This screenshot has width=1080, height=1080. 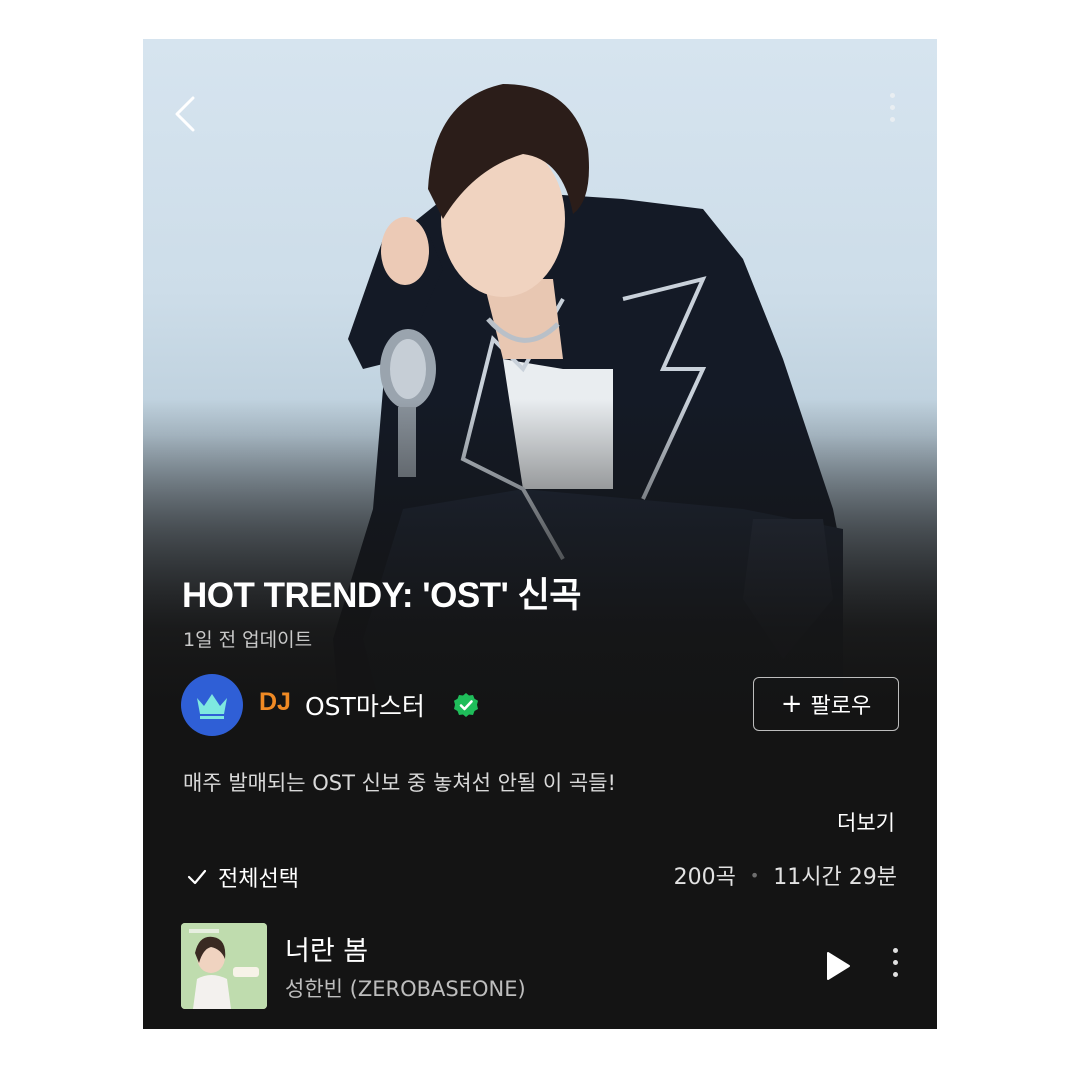 I want to click on more-options-button, so click(x=892, y=115).